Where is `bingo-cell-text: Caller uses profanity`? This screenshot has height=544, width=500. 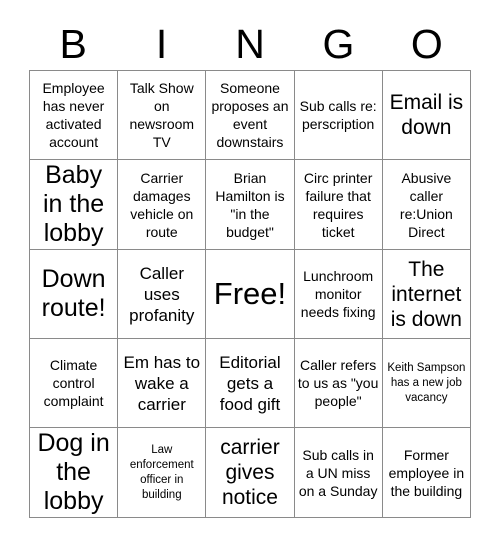
bingo-cell-text: Caller uses profanity is located at coordinates (162, 294).